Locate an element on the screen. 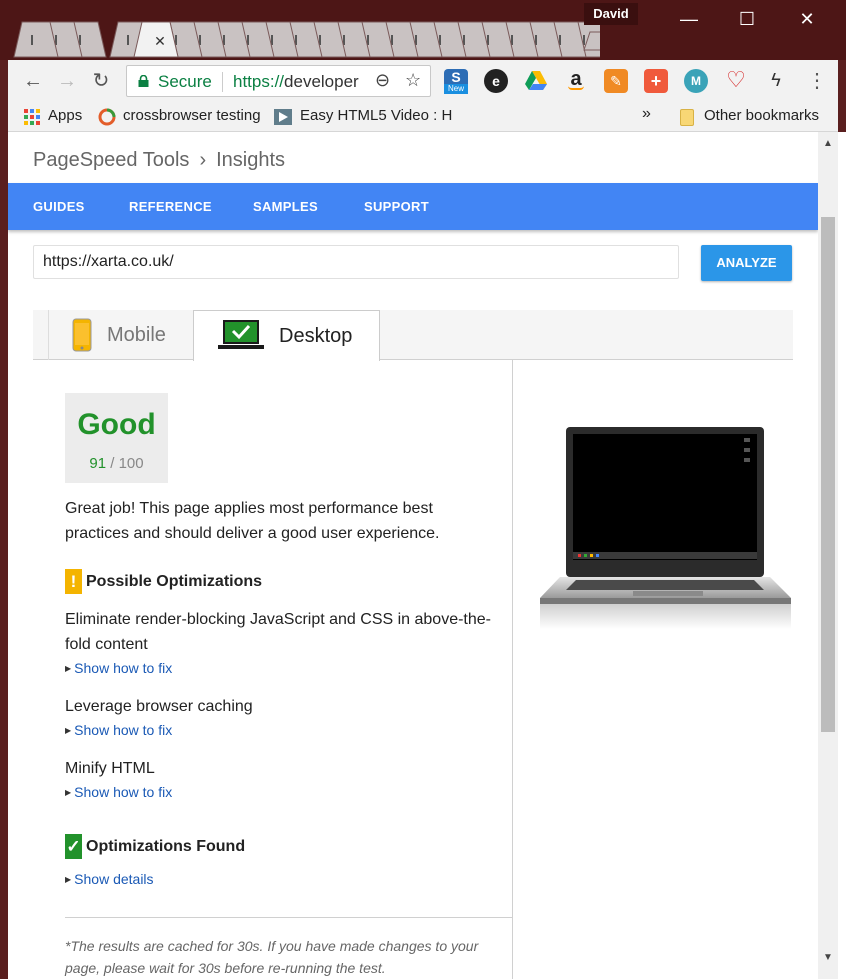  apps-grid-icon is located at coordinates (32, 117).